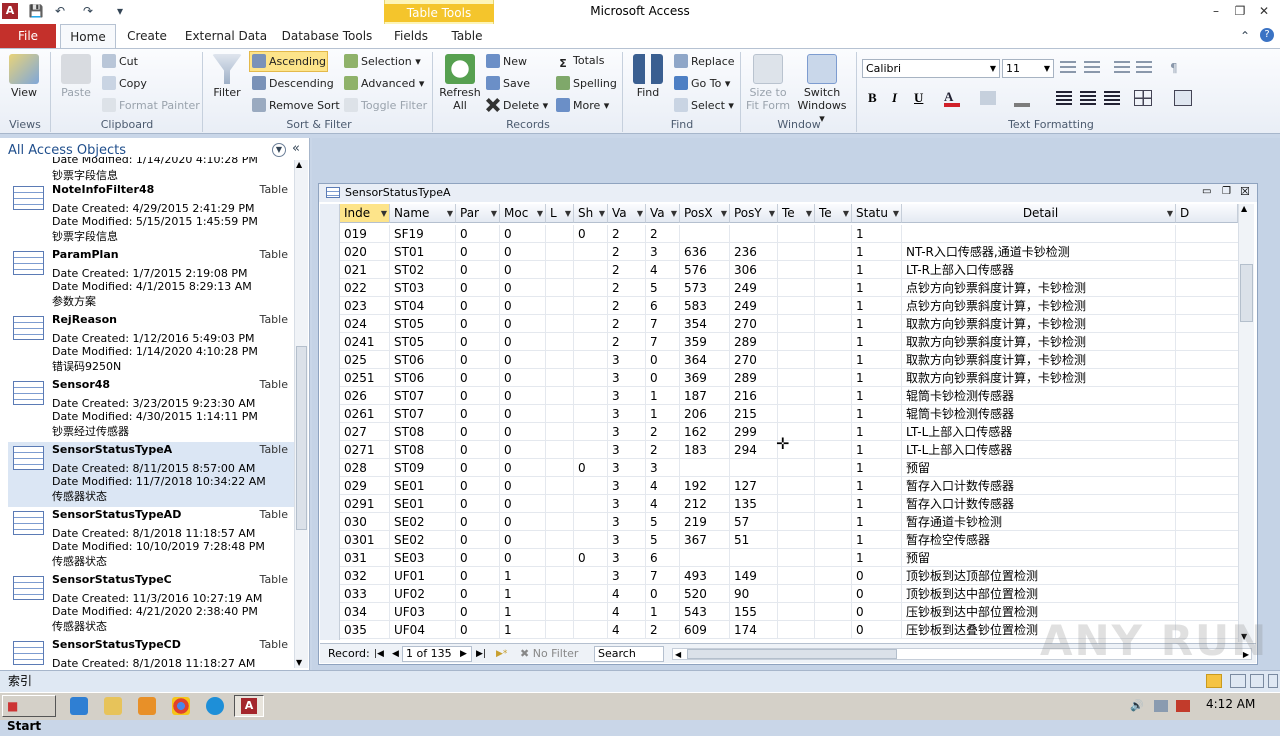 The height and width of the screenshot is (736, 1280). Describe the element at coordinates (894, 98) in the screenshot. I see `italic-button: I` at that location.